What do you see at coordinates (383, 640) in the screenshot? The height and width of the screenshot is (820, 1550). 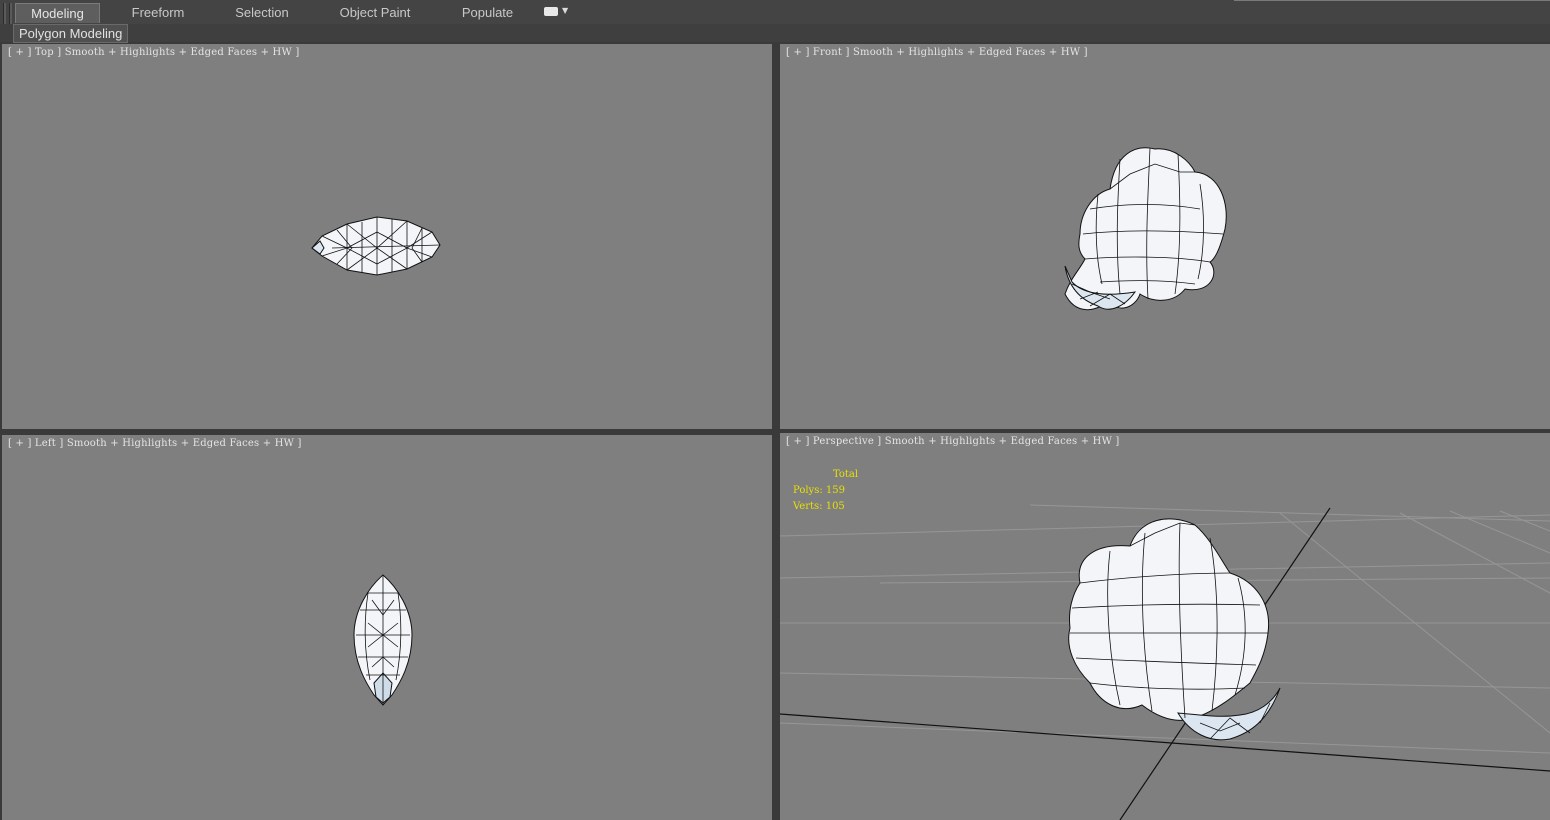 I see `left-view-mesh` at bounding box center [383, 640].